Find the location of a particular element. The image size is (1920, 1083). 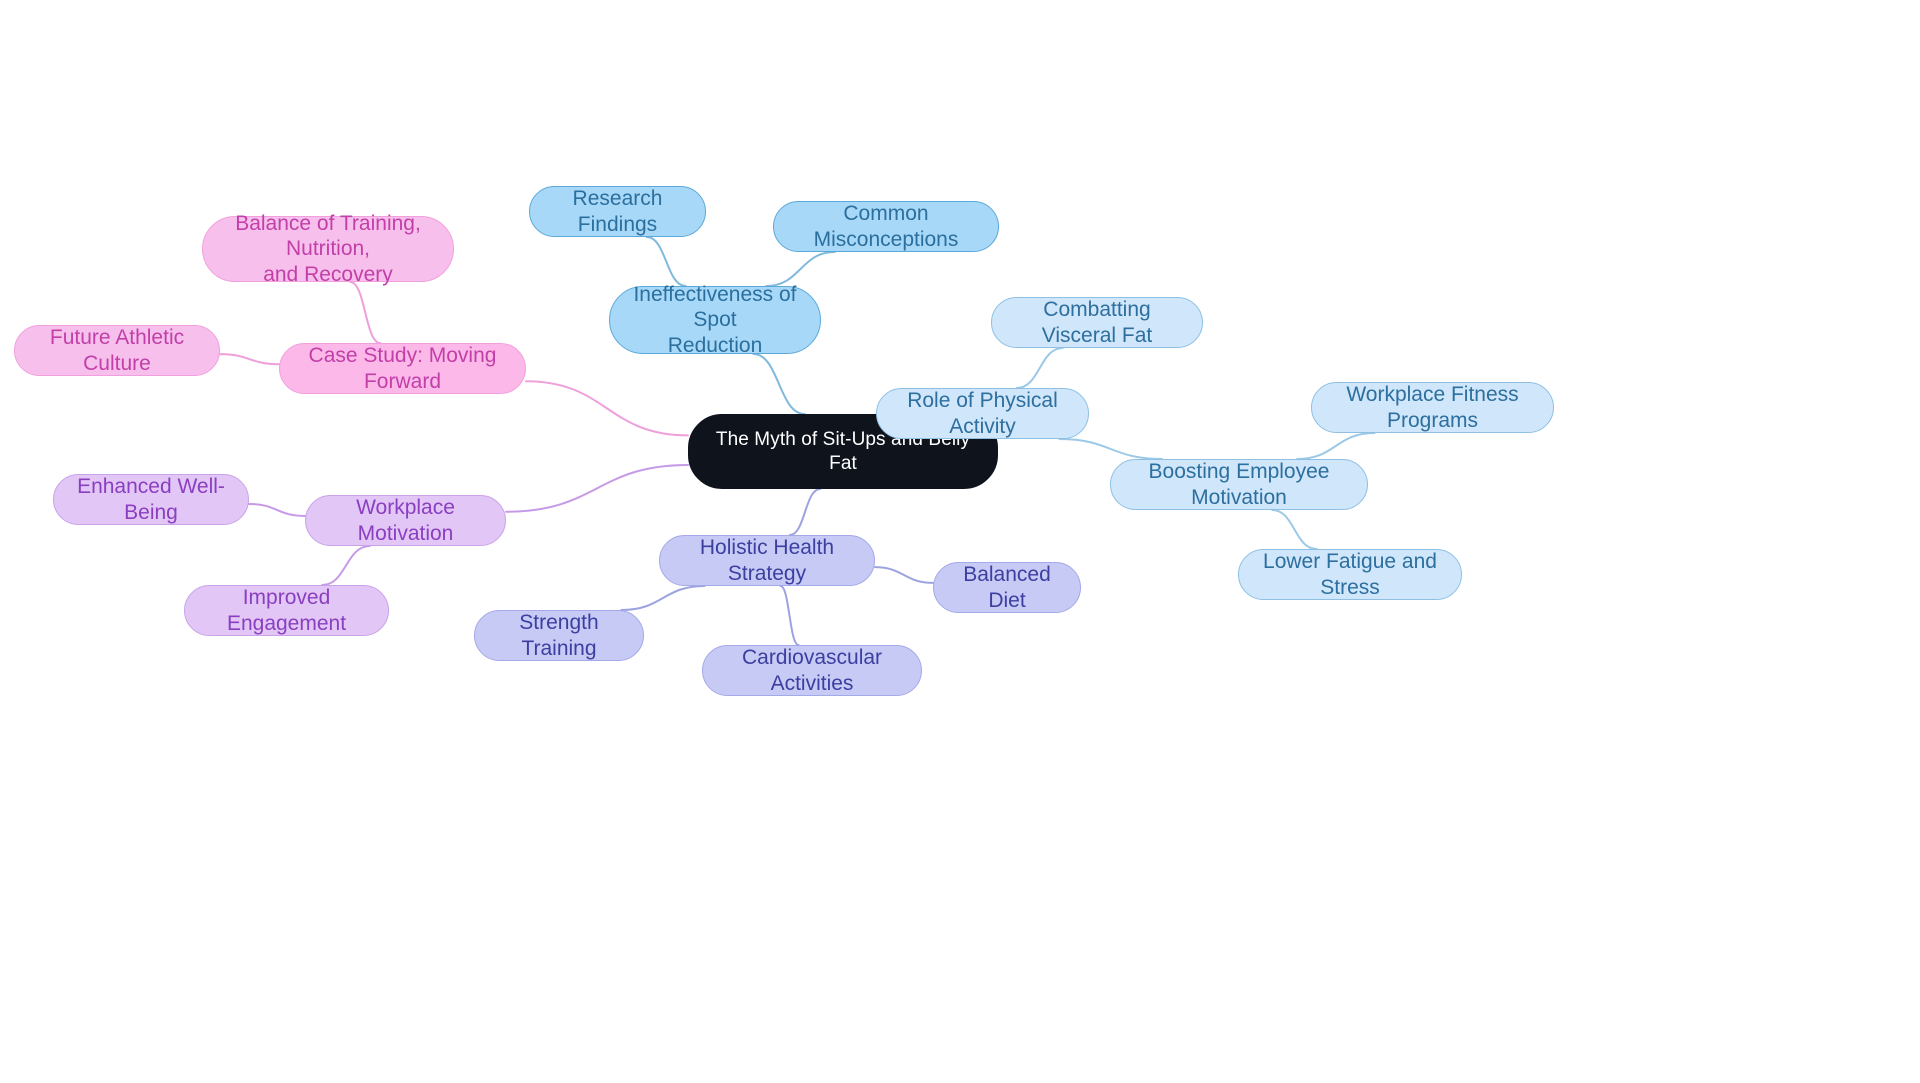

mindmap-node-b5: Workplace Motivation is located at coordinates (405, 520).